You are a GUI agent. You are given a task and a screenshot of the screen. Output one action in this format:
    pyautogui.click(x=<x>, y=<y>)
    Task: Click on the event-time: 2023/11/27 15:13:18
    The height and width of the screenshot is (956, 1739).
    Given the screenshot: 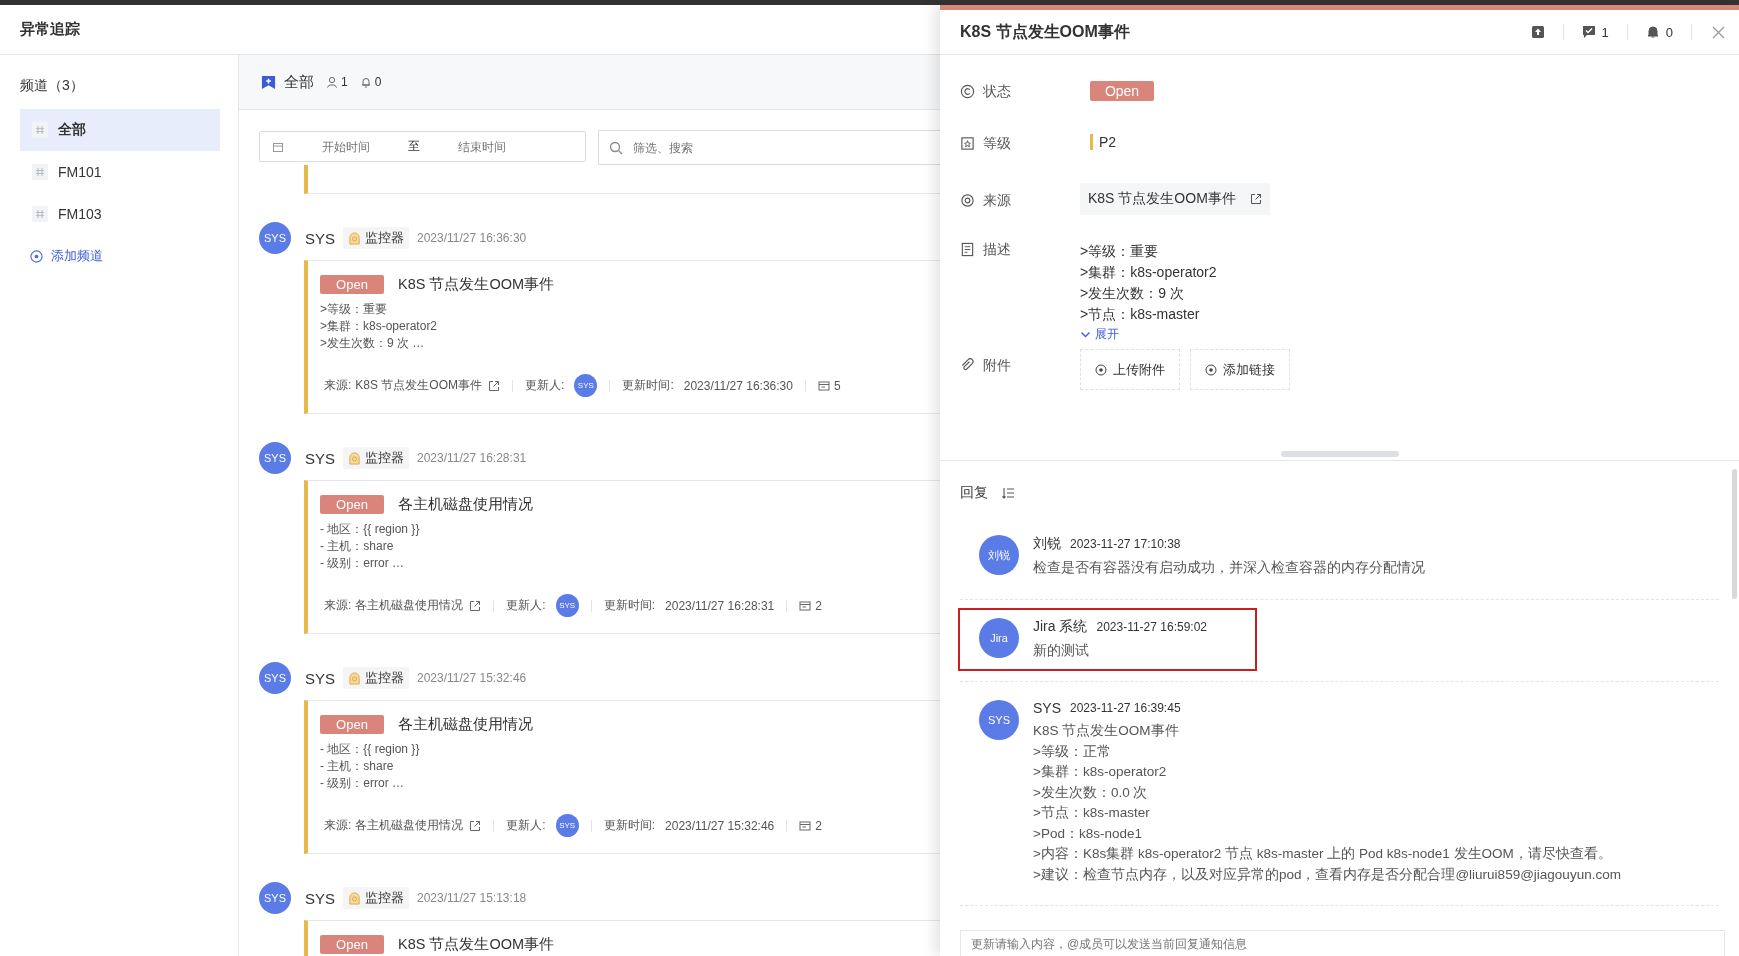 What is the action you would take?
    pyautogui.click(x=472, y=898)
    